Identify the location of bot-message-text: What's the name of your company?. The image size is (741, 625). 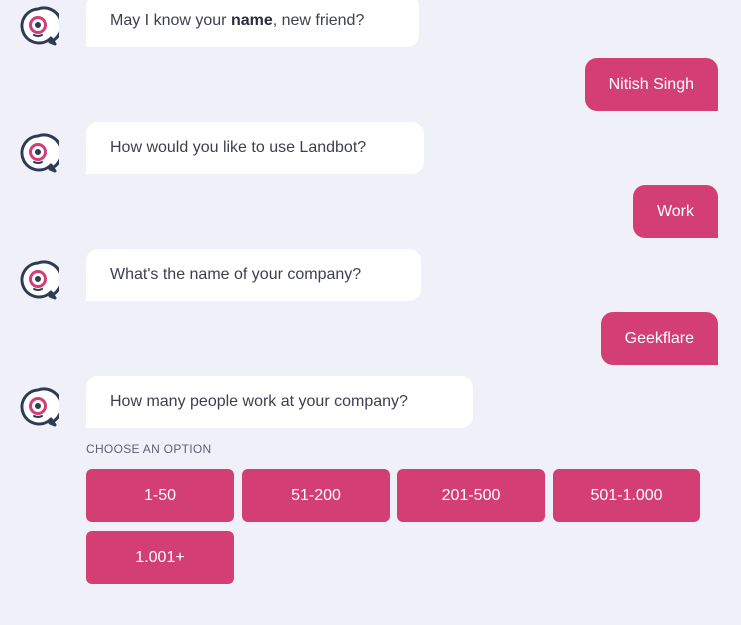
(236, 274).